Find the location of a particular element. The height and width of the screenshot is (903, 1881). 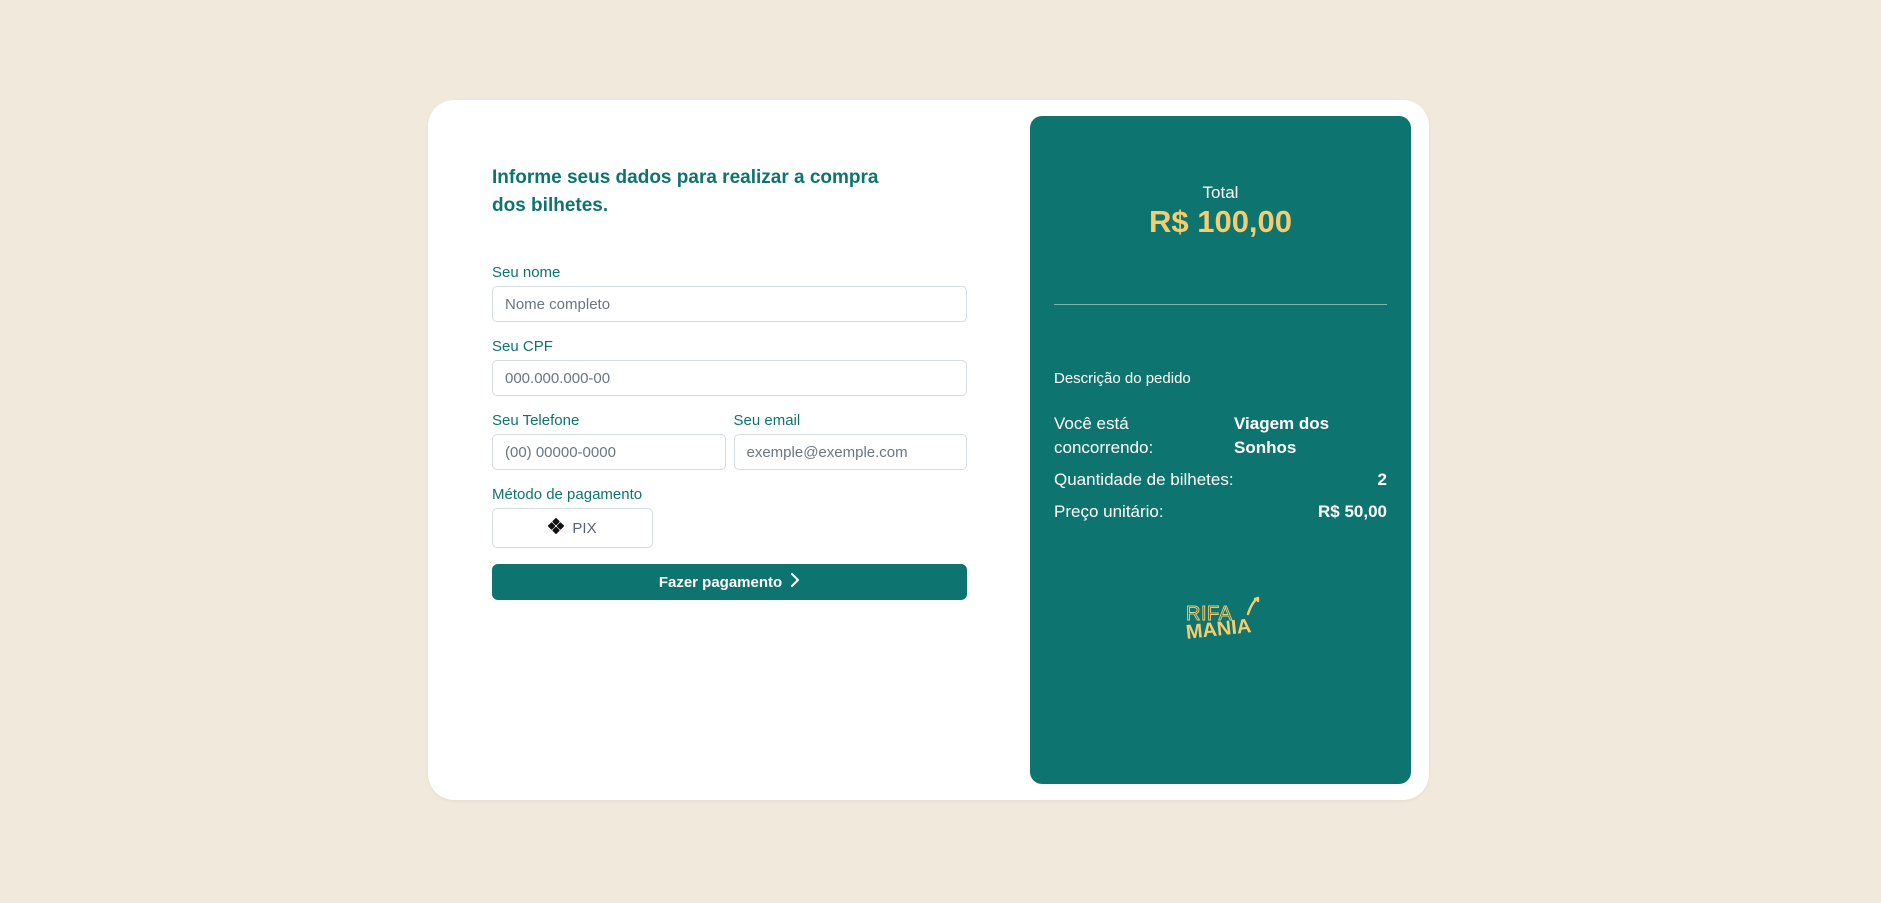

phone-field-group: Seu Telefone is located at coordinates (609, 441).